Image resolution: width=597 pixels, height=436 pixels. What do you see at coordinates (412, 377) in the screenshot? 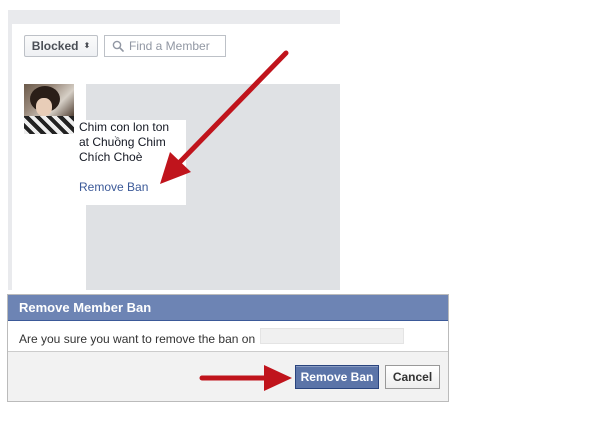
I see `cancel-button: Cancel` at bounding box center [412, 377].